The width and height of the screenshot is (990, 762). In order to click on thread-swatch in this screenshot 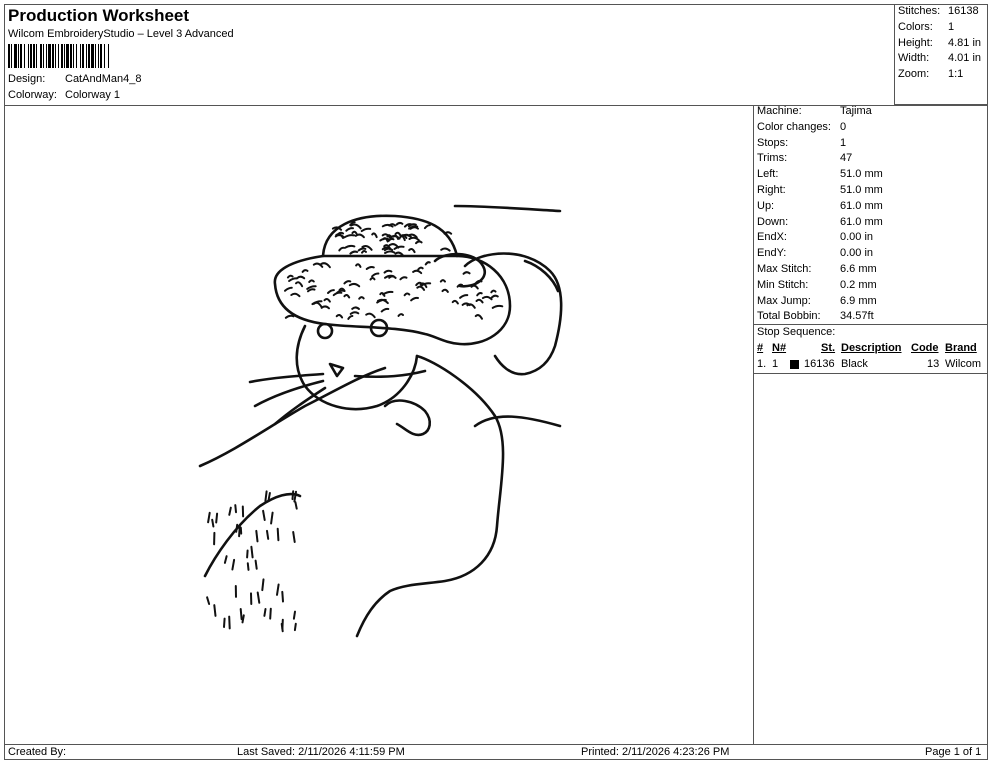, I will do `click(794, 364)`.